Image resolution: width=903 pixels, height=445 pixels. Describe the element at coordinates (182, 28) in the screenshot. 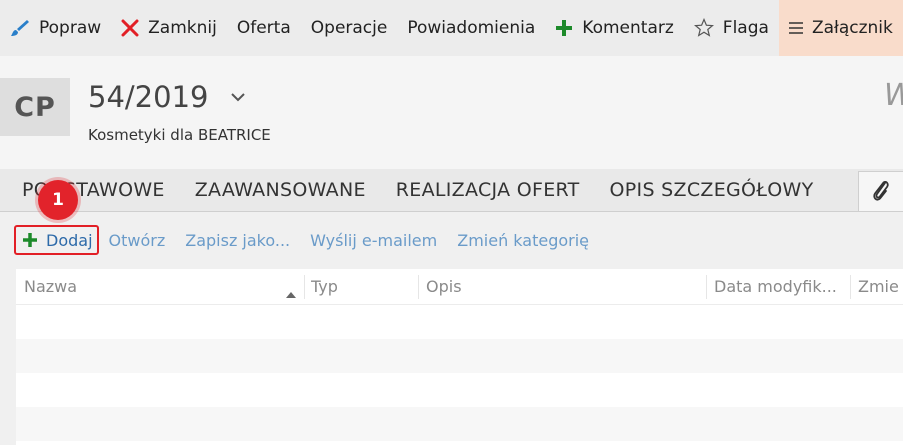

I see `toolbar-zamknij-label: Zamknij` at that location.